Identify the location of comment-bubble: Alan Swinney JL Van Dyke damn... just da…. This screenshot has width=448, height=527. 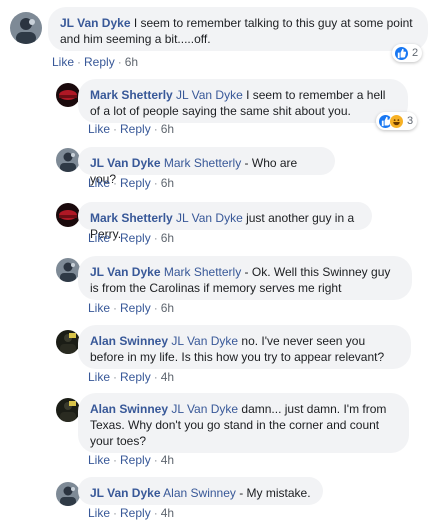
(243, 423).